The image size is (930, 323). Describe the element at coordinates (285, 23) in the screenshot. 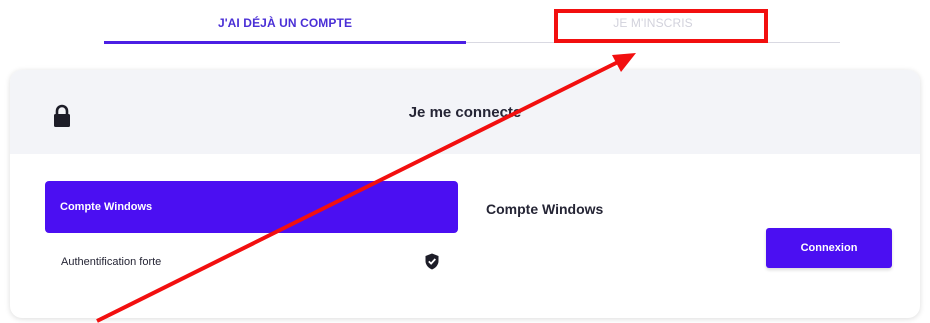

I see `tab-login: J'AI DÉJÀ UN COMPTE` at that location.